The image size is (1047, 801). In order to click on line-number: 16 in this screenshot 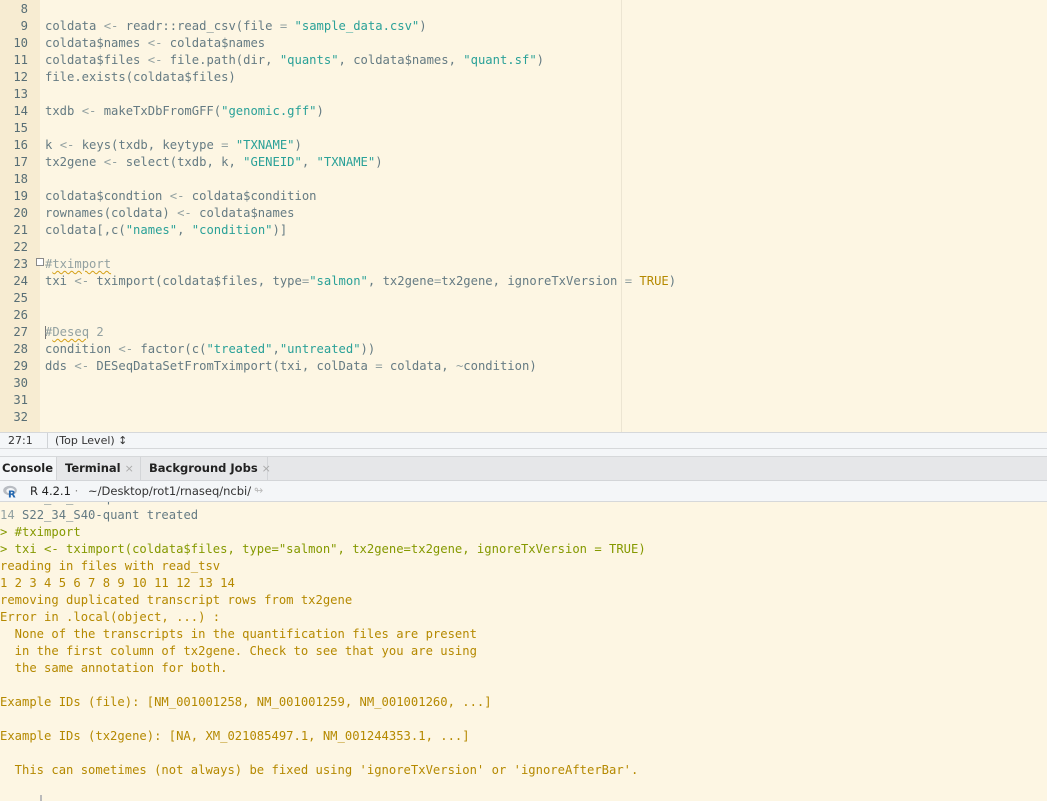, I will do `click(20, 145)`.